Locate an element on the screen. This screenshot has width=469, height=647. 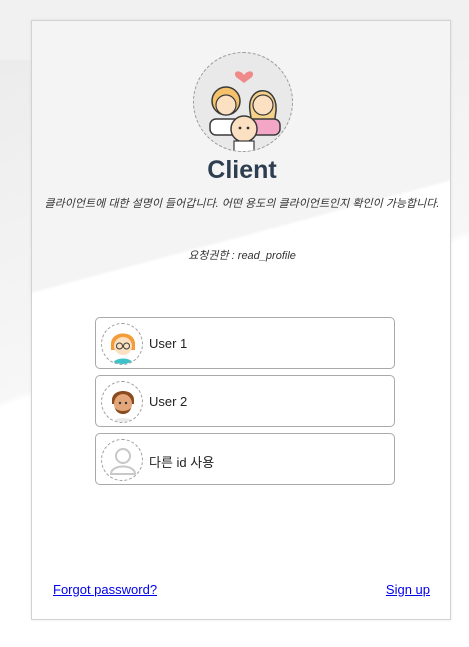
account-label: 다른 id 사용 is located at coordinates (182, 462).